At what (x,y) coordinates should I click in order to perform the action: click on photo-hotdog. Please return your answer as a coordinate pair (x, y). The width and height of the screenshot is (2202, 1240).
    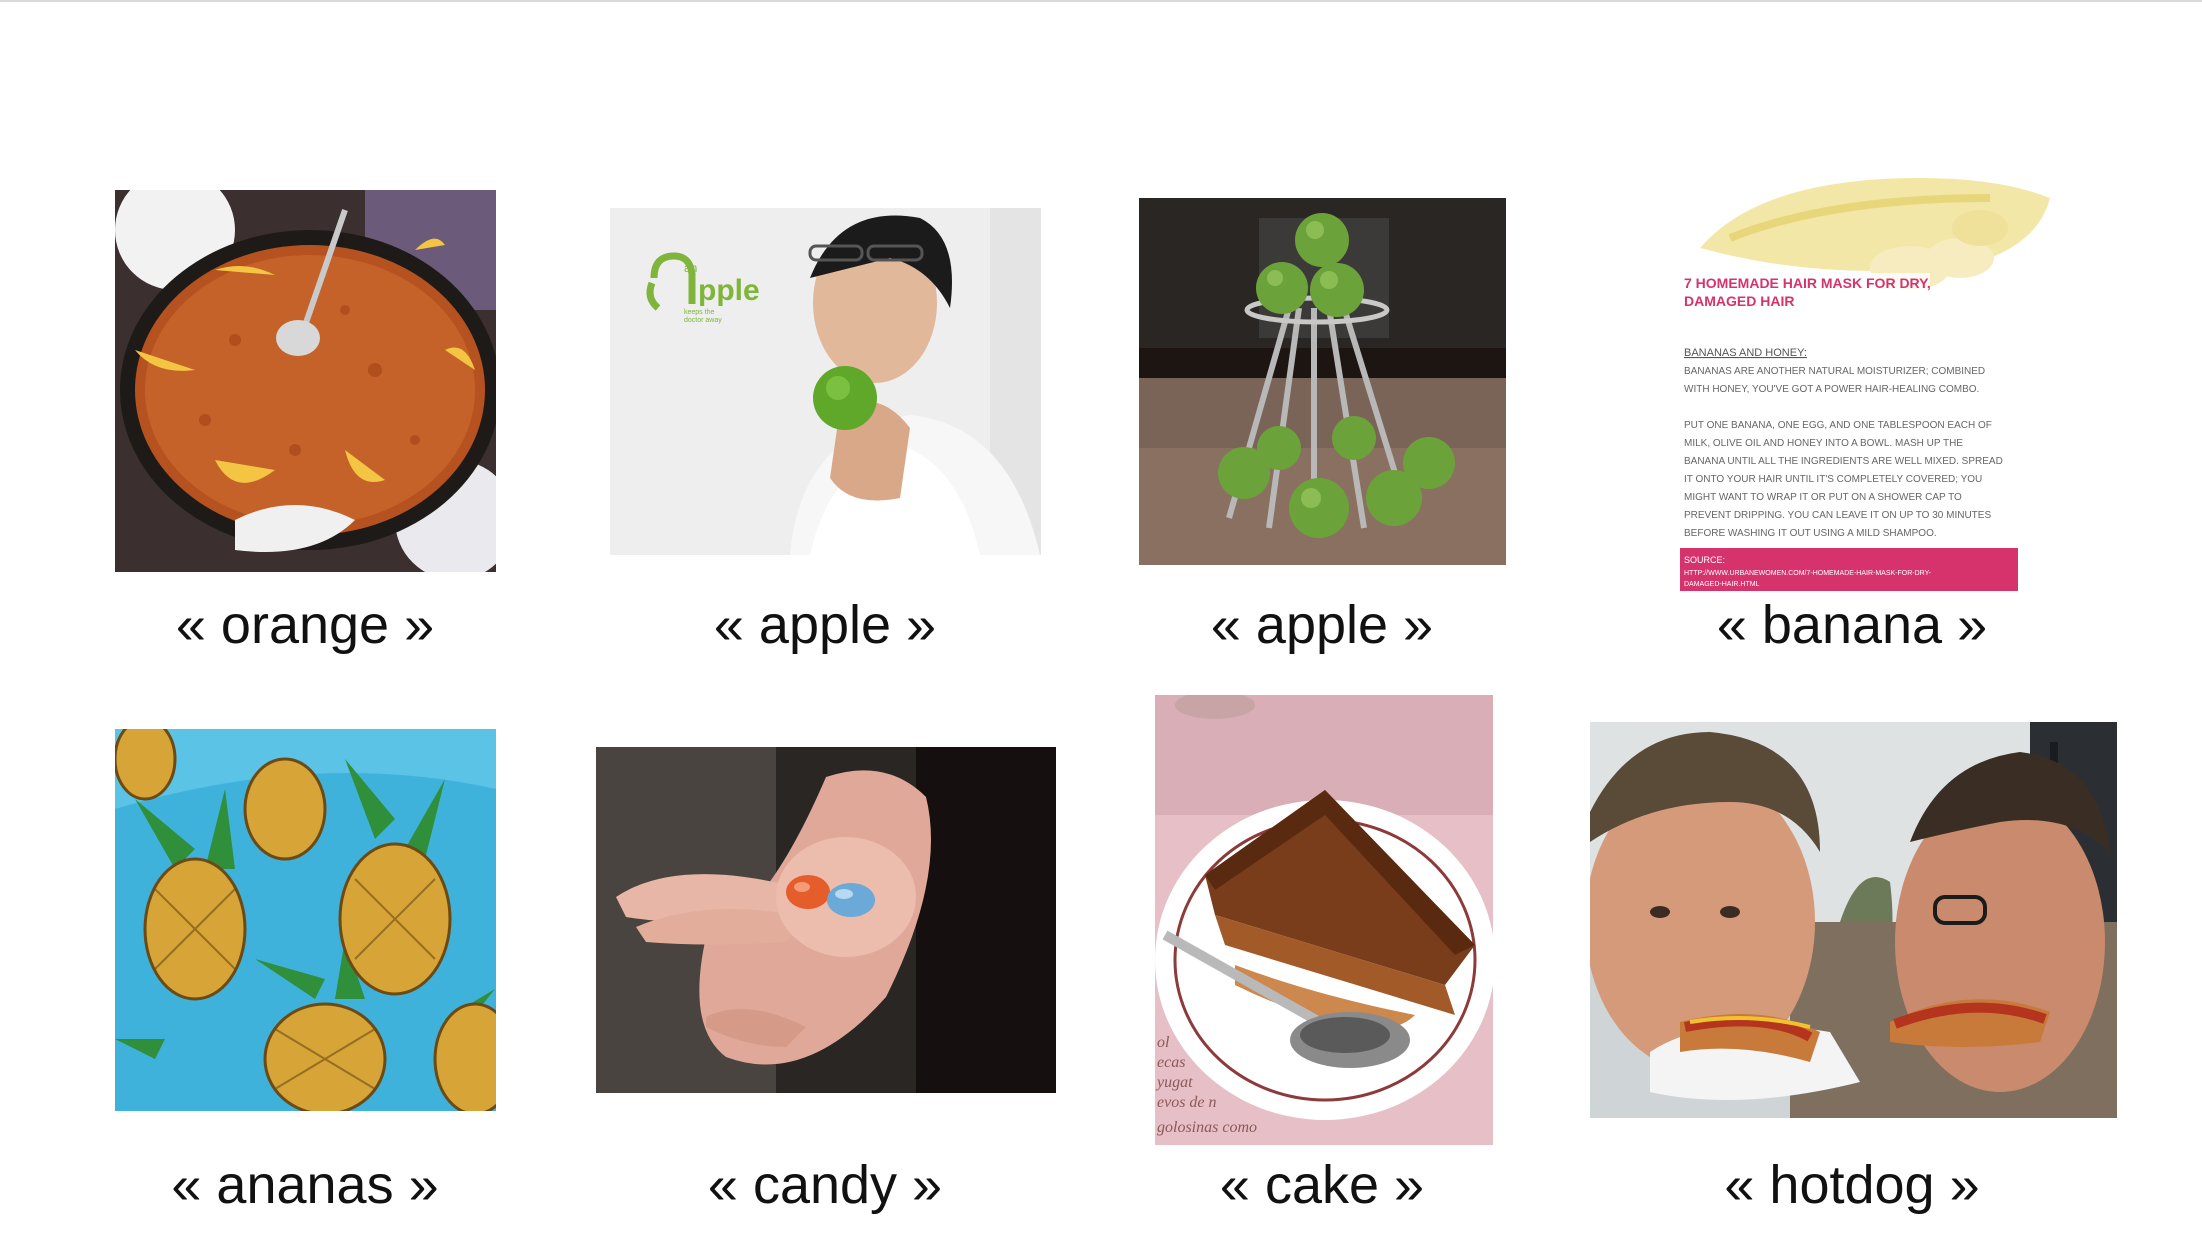
    Looking at the image, I should click on (1853, 920).